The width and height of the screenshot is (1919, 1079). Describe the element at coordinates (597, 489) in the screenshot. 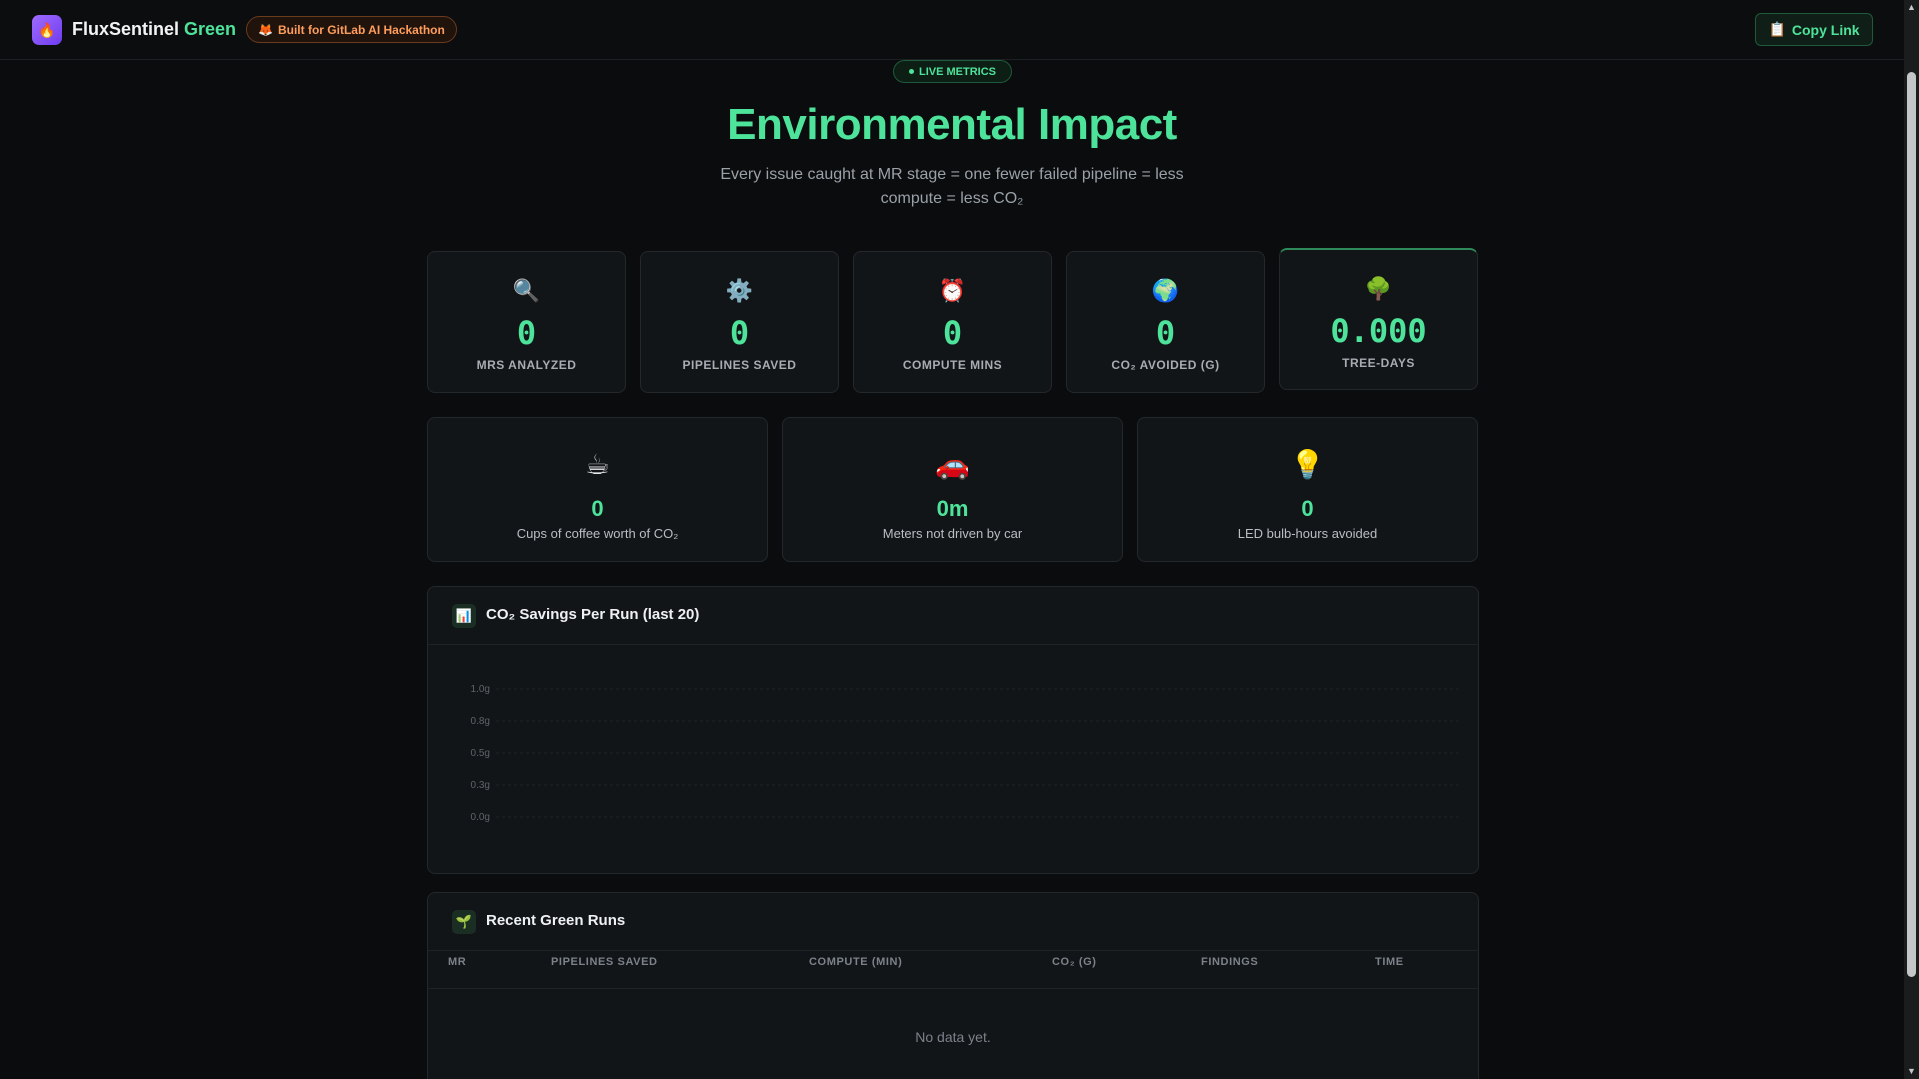

I see `equiv-card-coffee: ☕ 0 Cups of coffee worth of CO₂` at that location.